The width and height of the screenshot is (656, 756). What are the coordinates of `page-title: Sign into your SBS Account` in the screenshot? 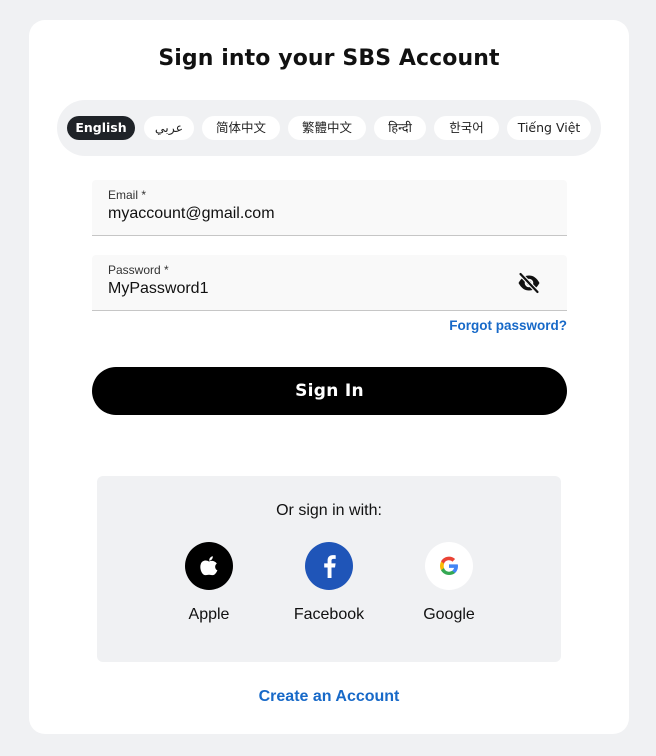 It's located at (329, 58).